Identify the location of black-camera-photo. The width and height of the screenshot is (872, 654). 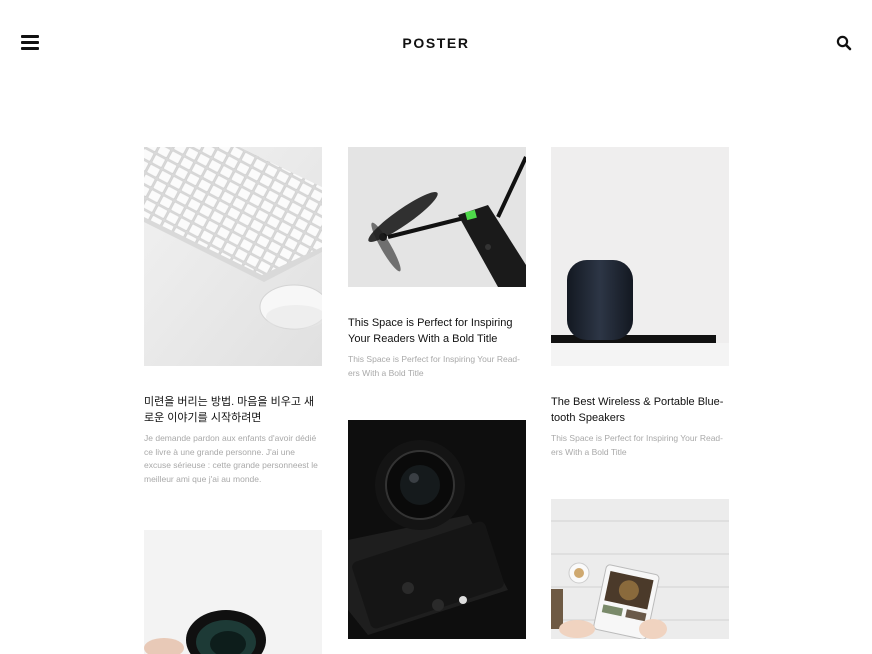
(437, 529).